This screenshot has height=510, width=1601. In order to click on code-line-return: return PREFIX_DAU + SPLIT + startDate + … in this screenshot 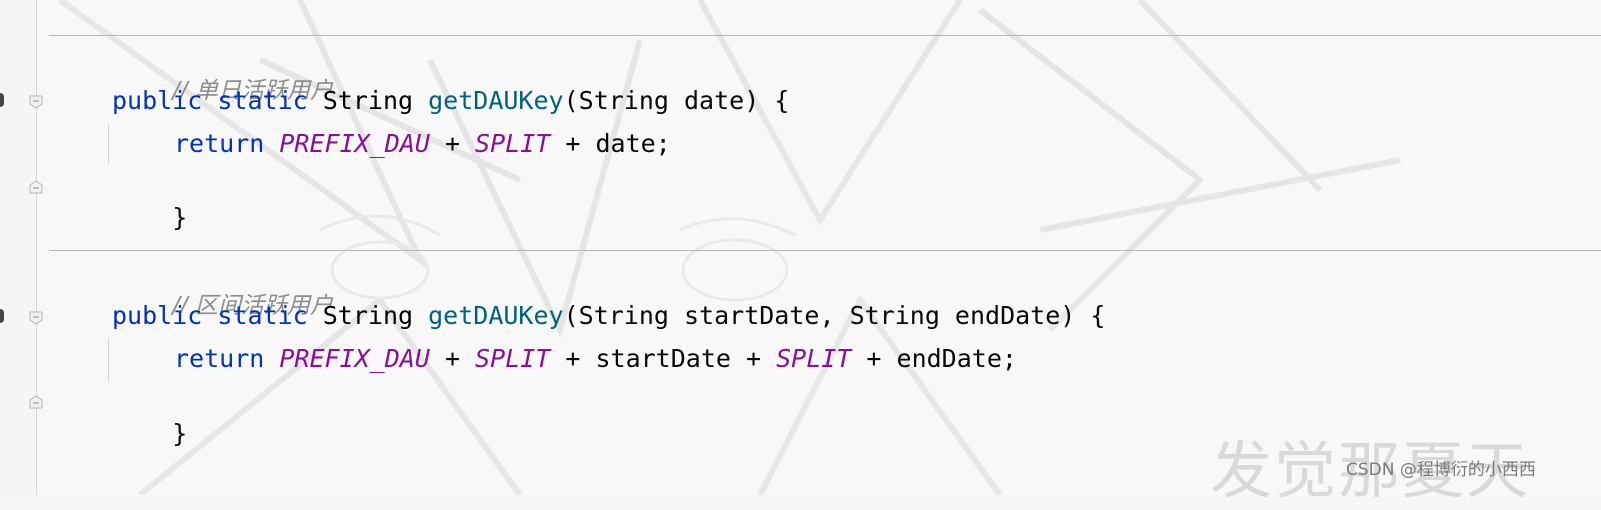, I will do `click(595, 359)`.